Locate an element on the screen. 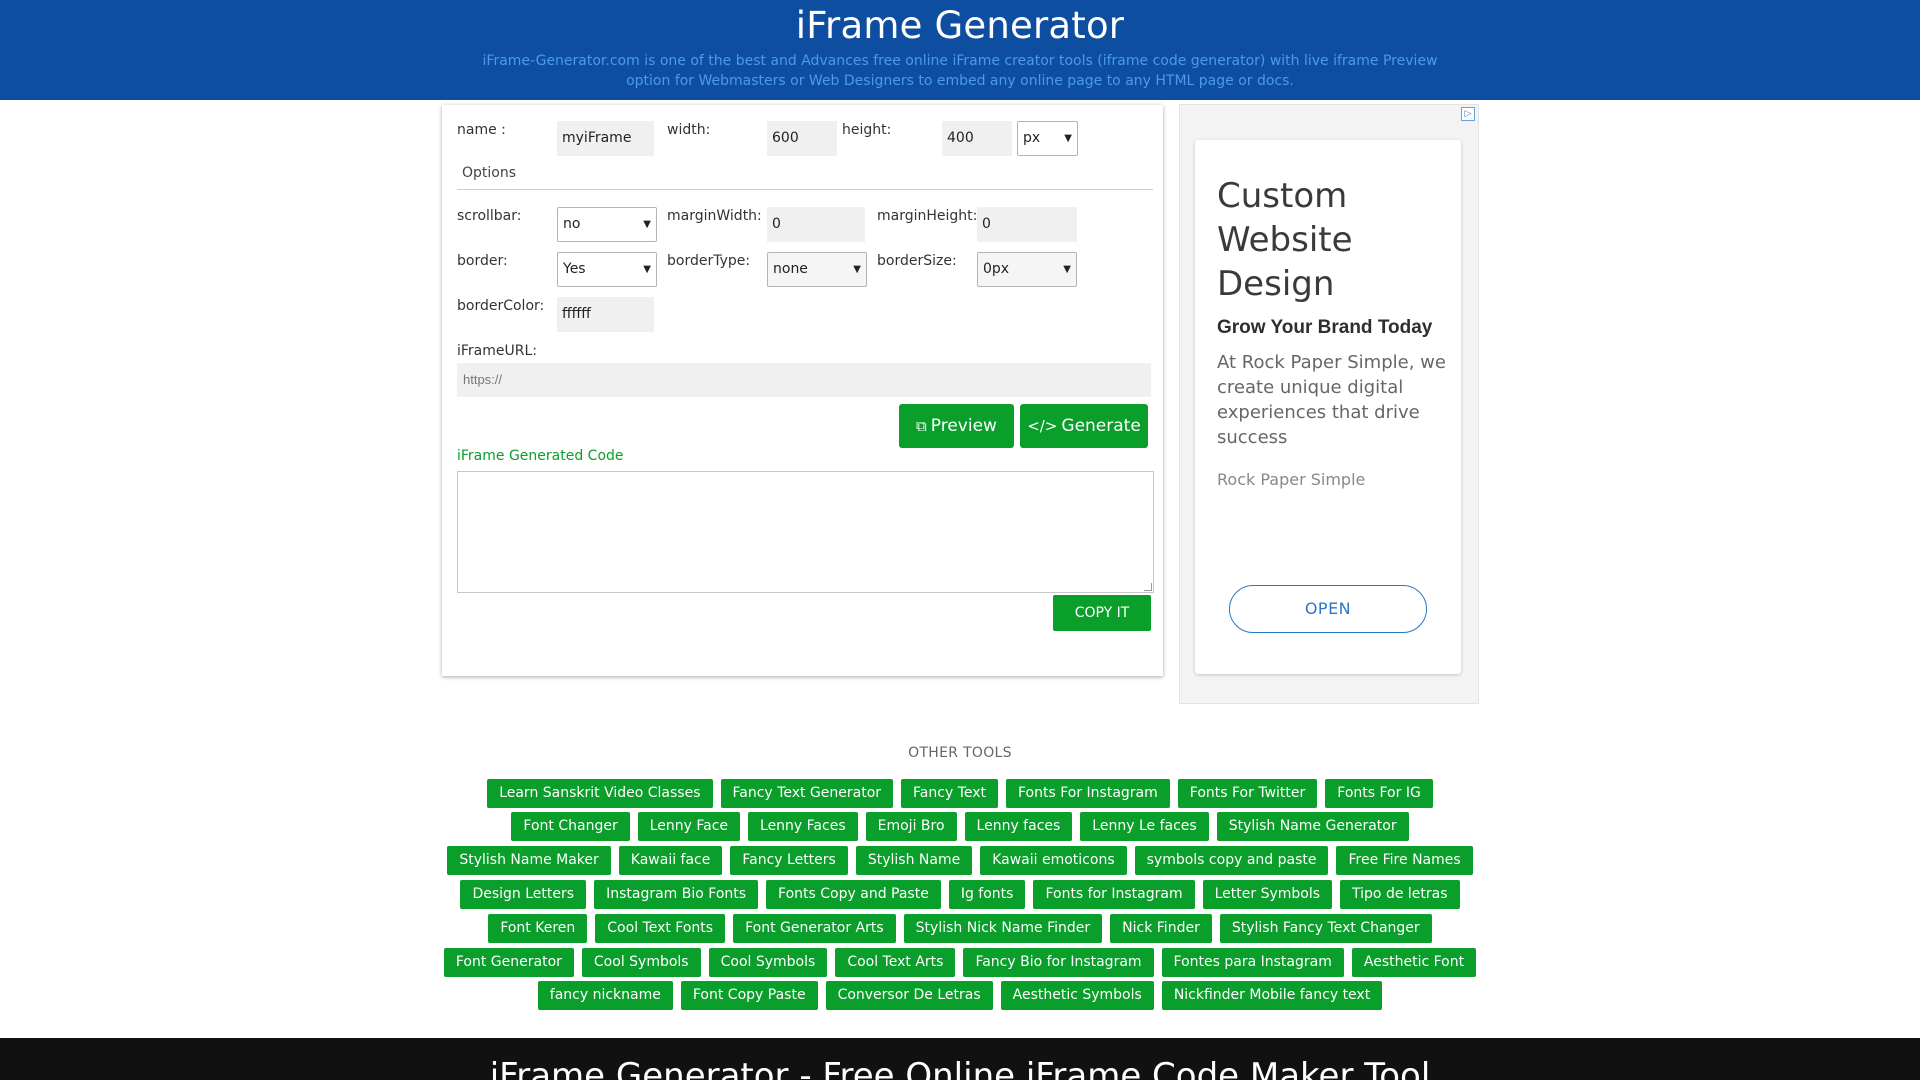 The image size is (1920, 1080). tool-link: Font Keren is located at coordinates (538, 928).